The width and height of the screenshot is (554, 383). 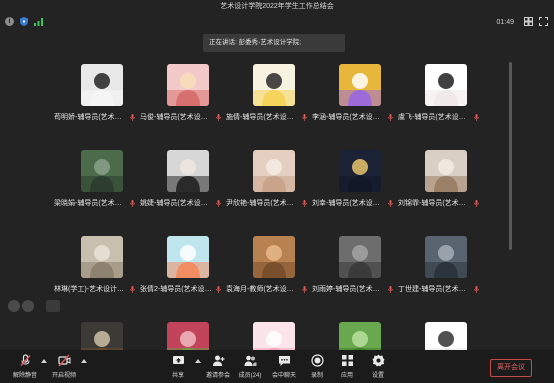 I want to click on active-speaker-banner: 正在讲话: 彭委秀-艺术设计学院;, so click(x=274, y=43).